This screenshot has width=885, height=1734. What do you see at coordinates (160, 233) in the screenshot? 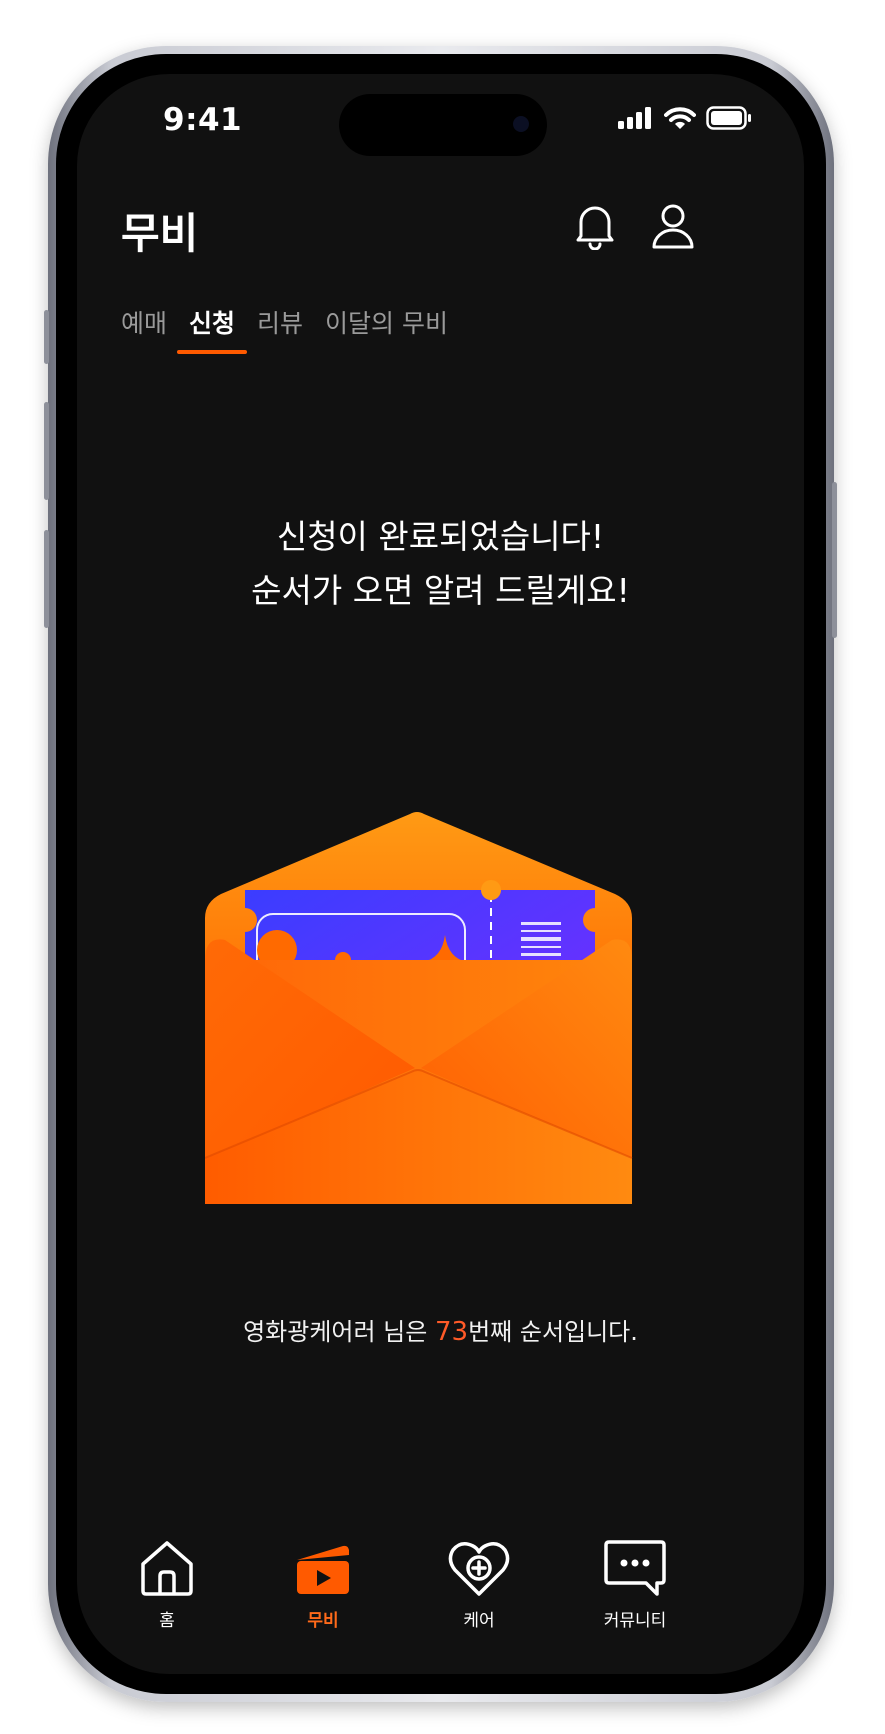
I see `page-title: 무비` at bounding box center [160, 233].